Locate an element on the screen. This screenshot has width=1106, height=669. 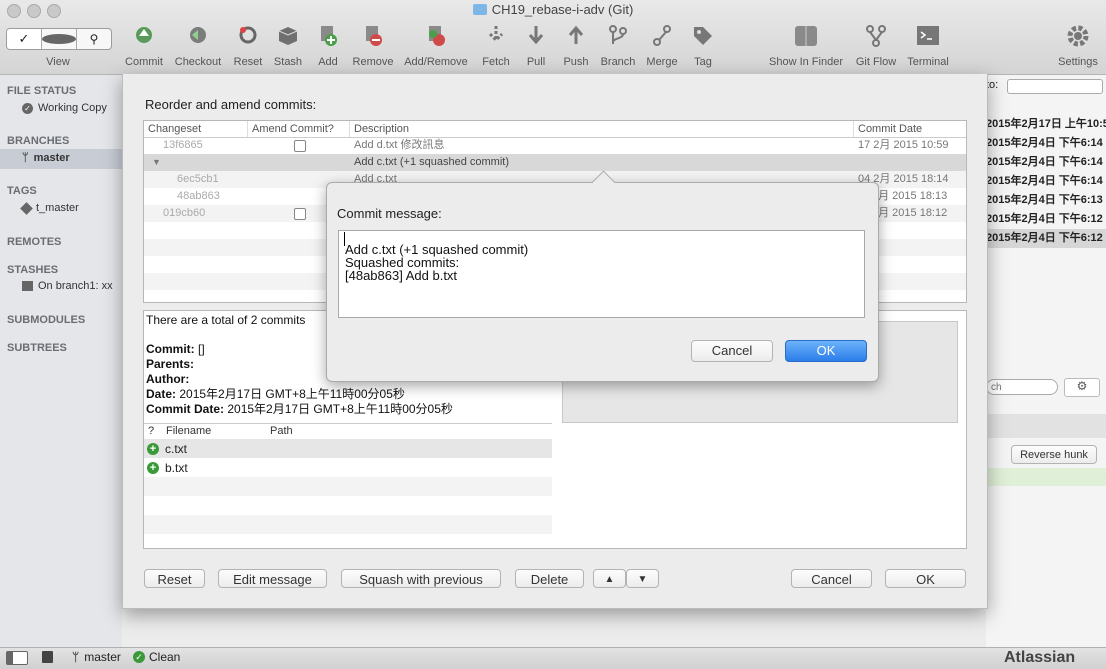
checkout-label: Checkout is located at coordinates (198, 62).